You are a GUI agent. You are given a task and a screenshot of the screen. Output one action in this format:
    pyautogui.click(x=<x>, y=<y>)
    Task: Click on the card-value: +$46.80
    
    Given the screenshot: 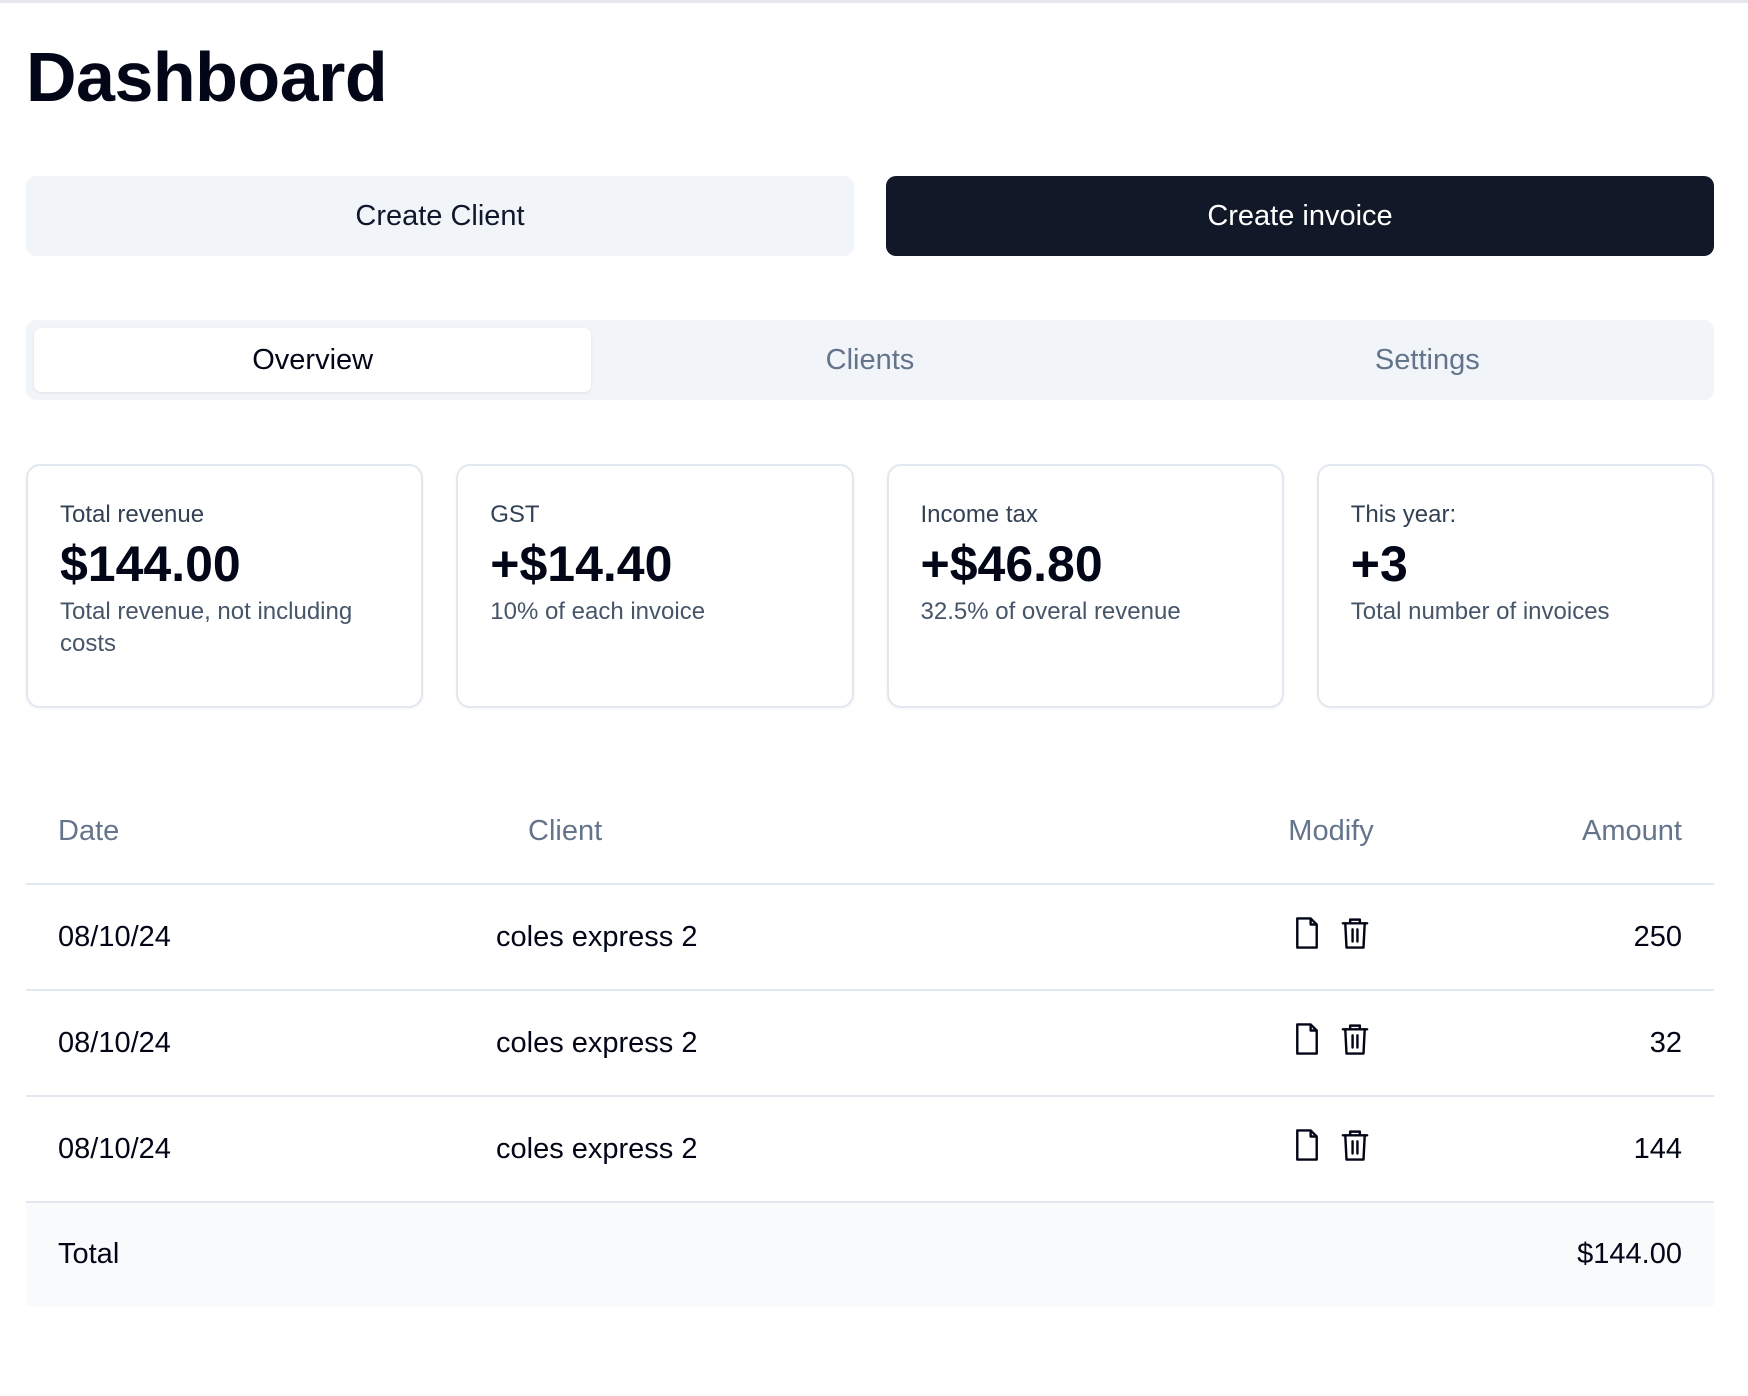 What is the action you would take?
    pyautogui.click(x=1011, y=564)
    